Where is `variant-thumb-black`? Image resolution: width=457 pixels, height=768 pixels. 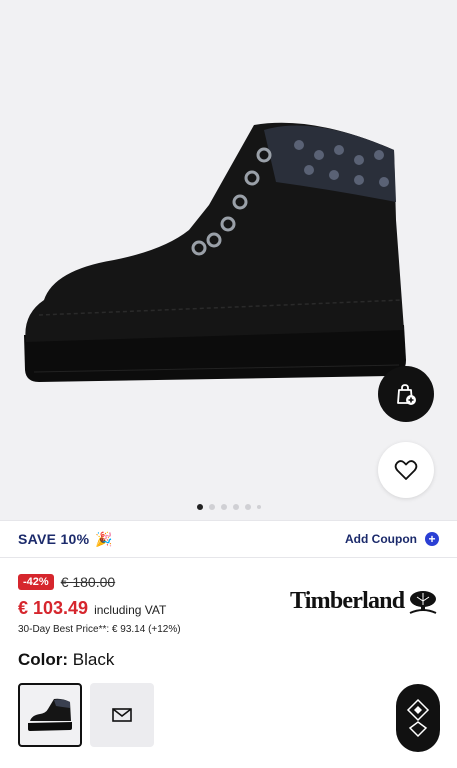
variant-thumb-black is located at coordinates (50, 715).